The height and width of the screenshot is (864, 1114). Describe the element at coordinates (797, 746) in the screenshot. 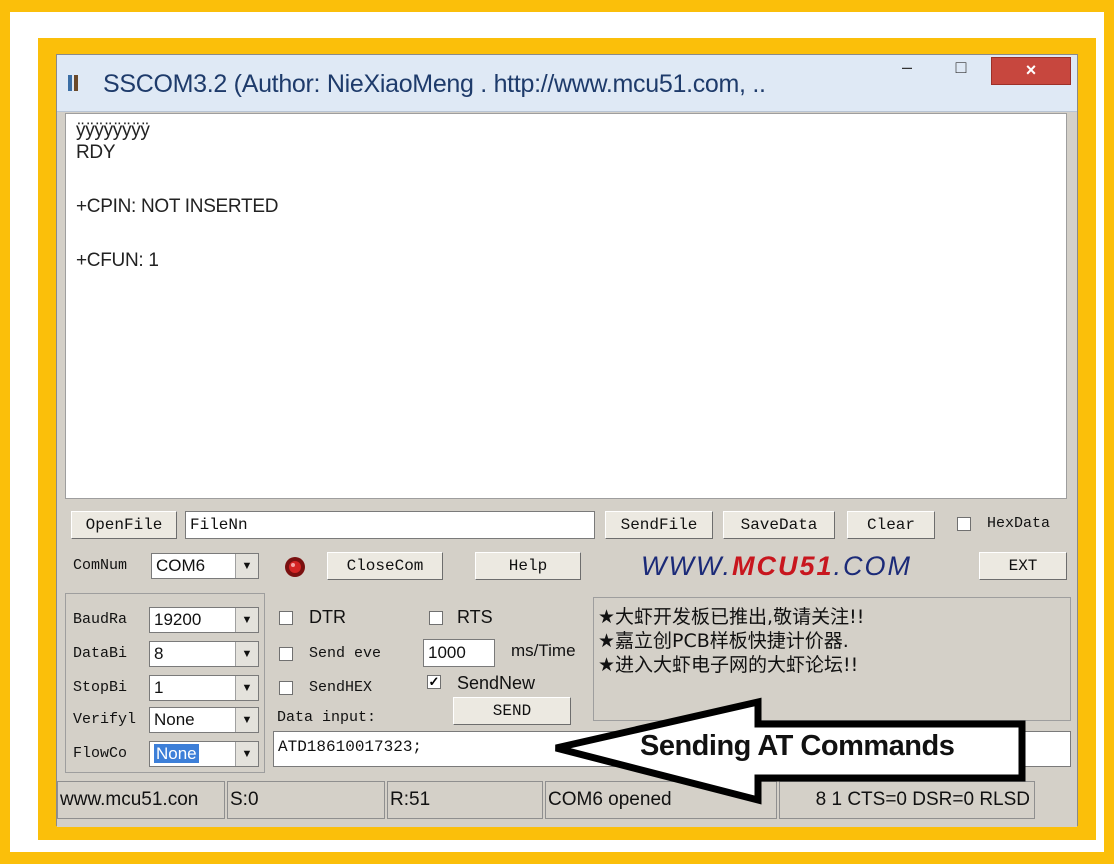

I see `annotation-label: Sending AT Commands` at that location.